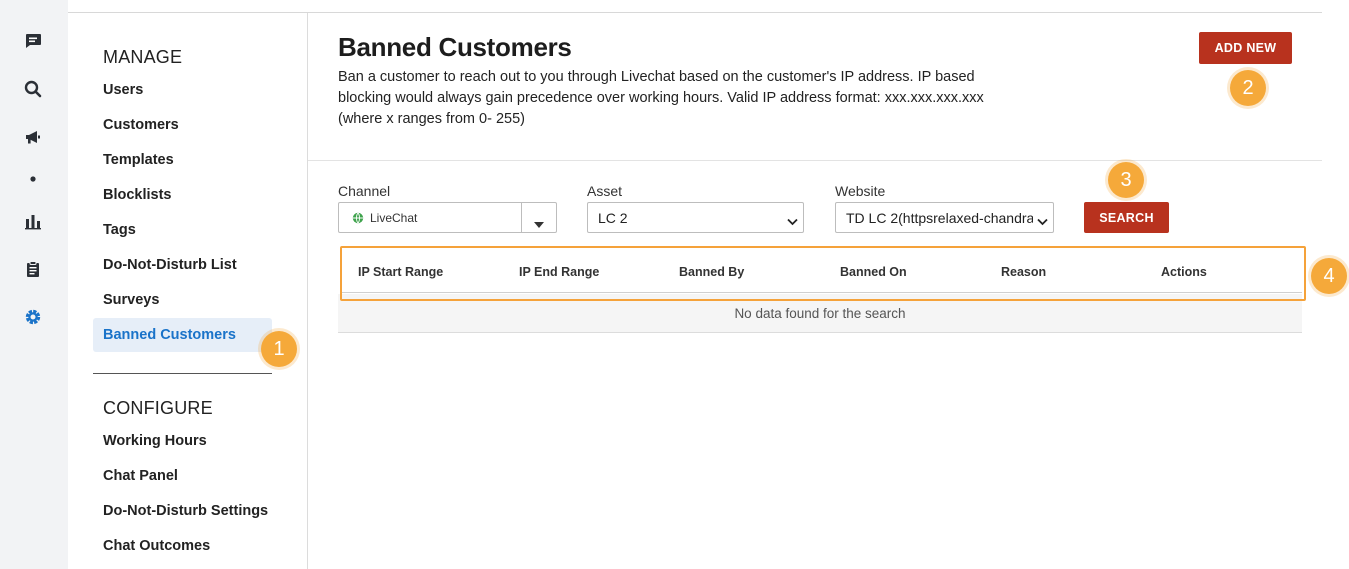  Describe the element at coordinates (155, 441) in the screenshot. I see `nav-item-working-hours: Working Hours` at that location.